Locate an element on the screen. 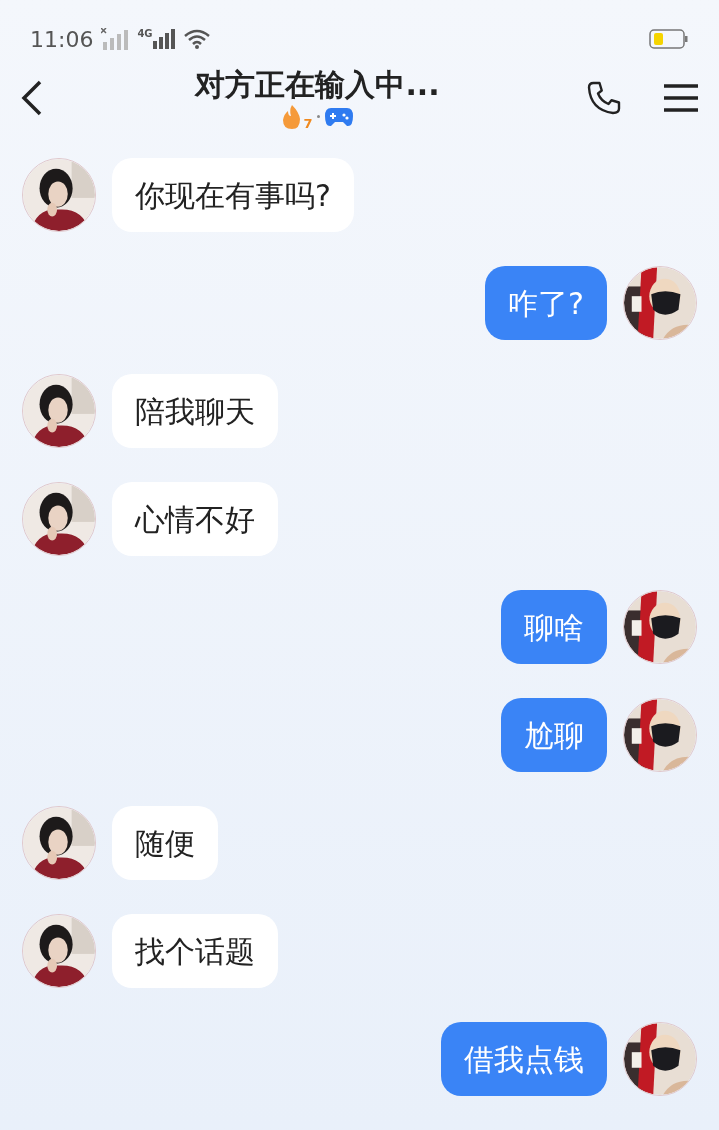 This screenshot has height=1130, width=719. message-bubble: 尬聊 is located at coordinates (554, 735).